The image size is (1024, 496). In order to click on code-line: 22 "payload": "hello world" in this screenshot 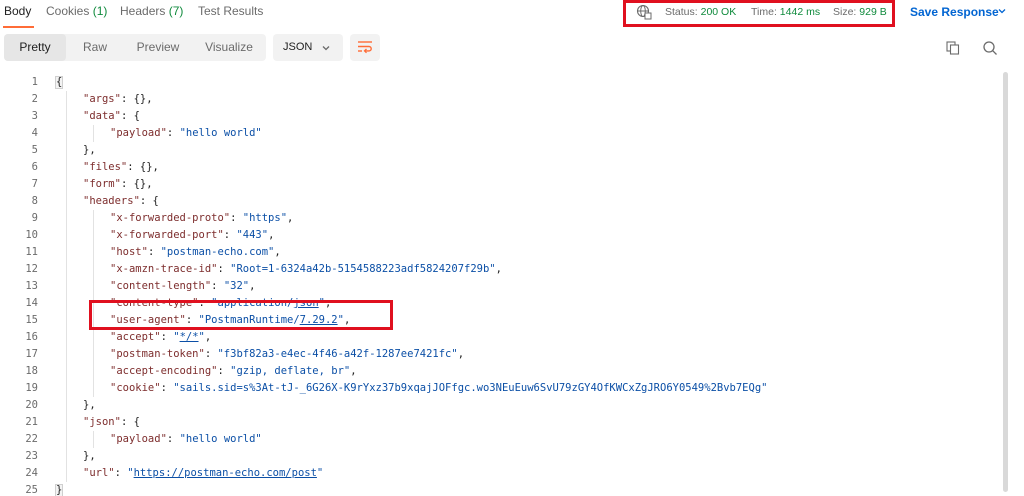, I will do `click(500, 439)`.